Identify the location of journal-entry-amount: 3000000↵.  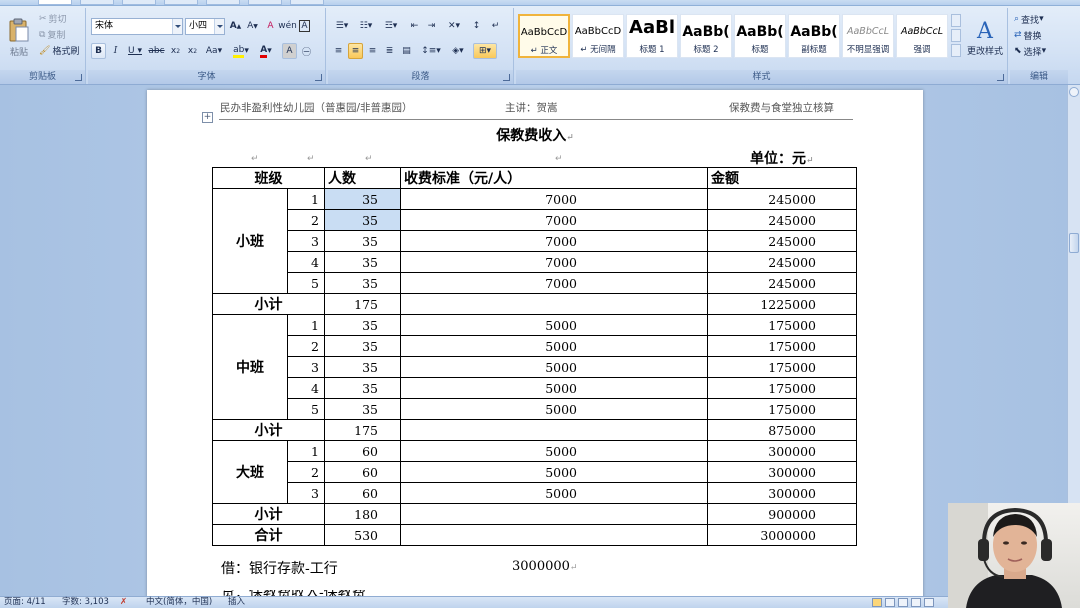
(544, 566).